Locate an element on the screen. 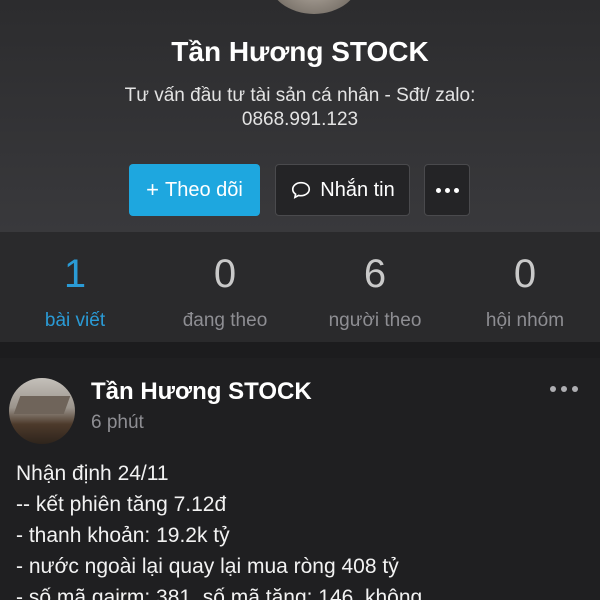 This screenshot has height=600, width=600. post-author-avatar is located at coordinates (42, 411).